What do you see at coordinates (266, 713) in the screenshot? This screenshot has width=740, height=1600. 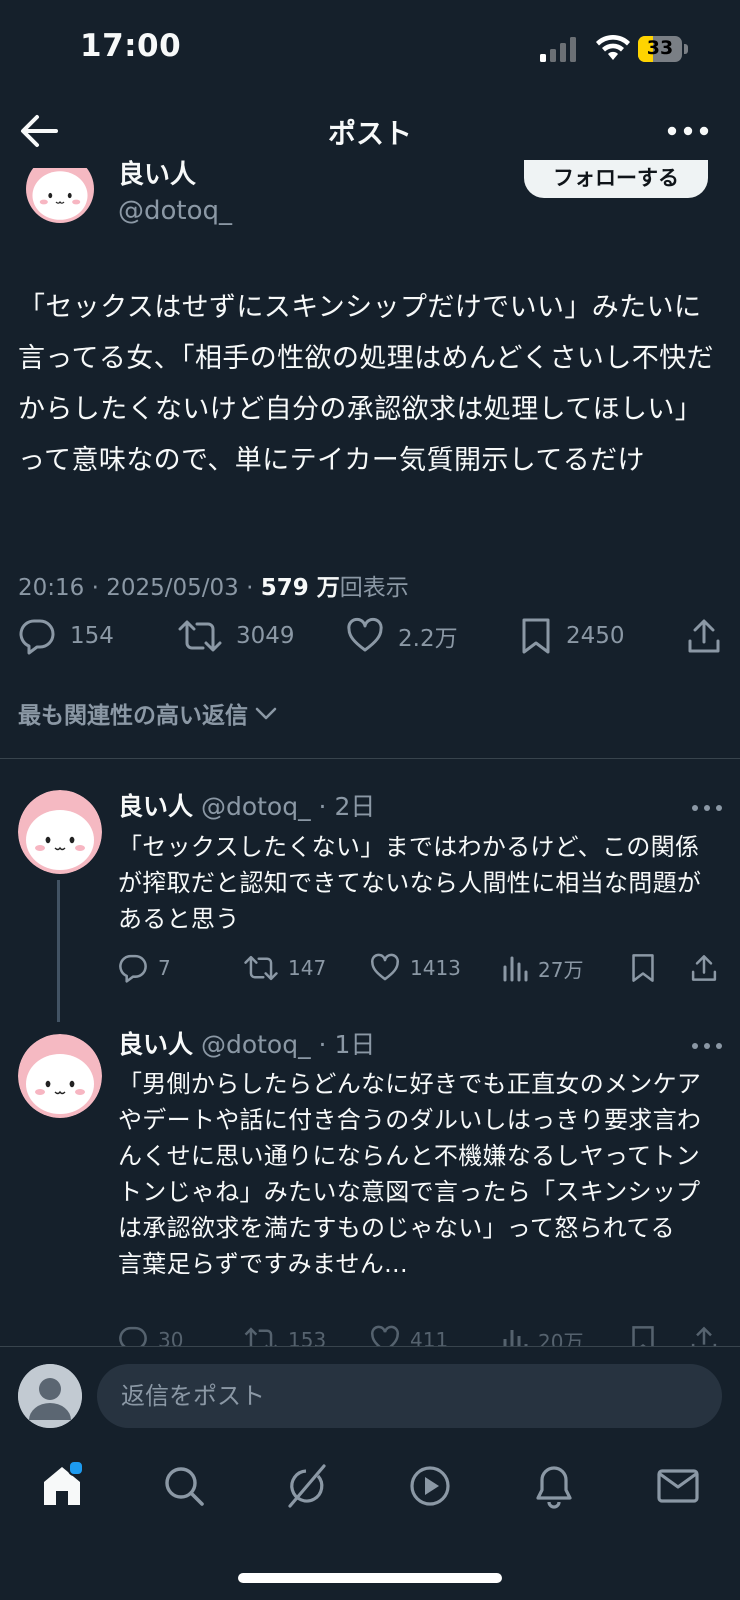 I see `chevron-down-icon` at bounding box center [266, 713].